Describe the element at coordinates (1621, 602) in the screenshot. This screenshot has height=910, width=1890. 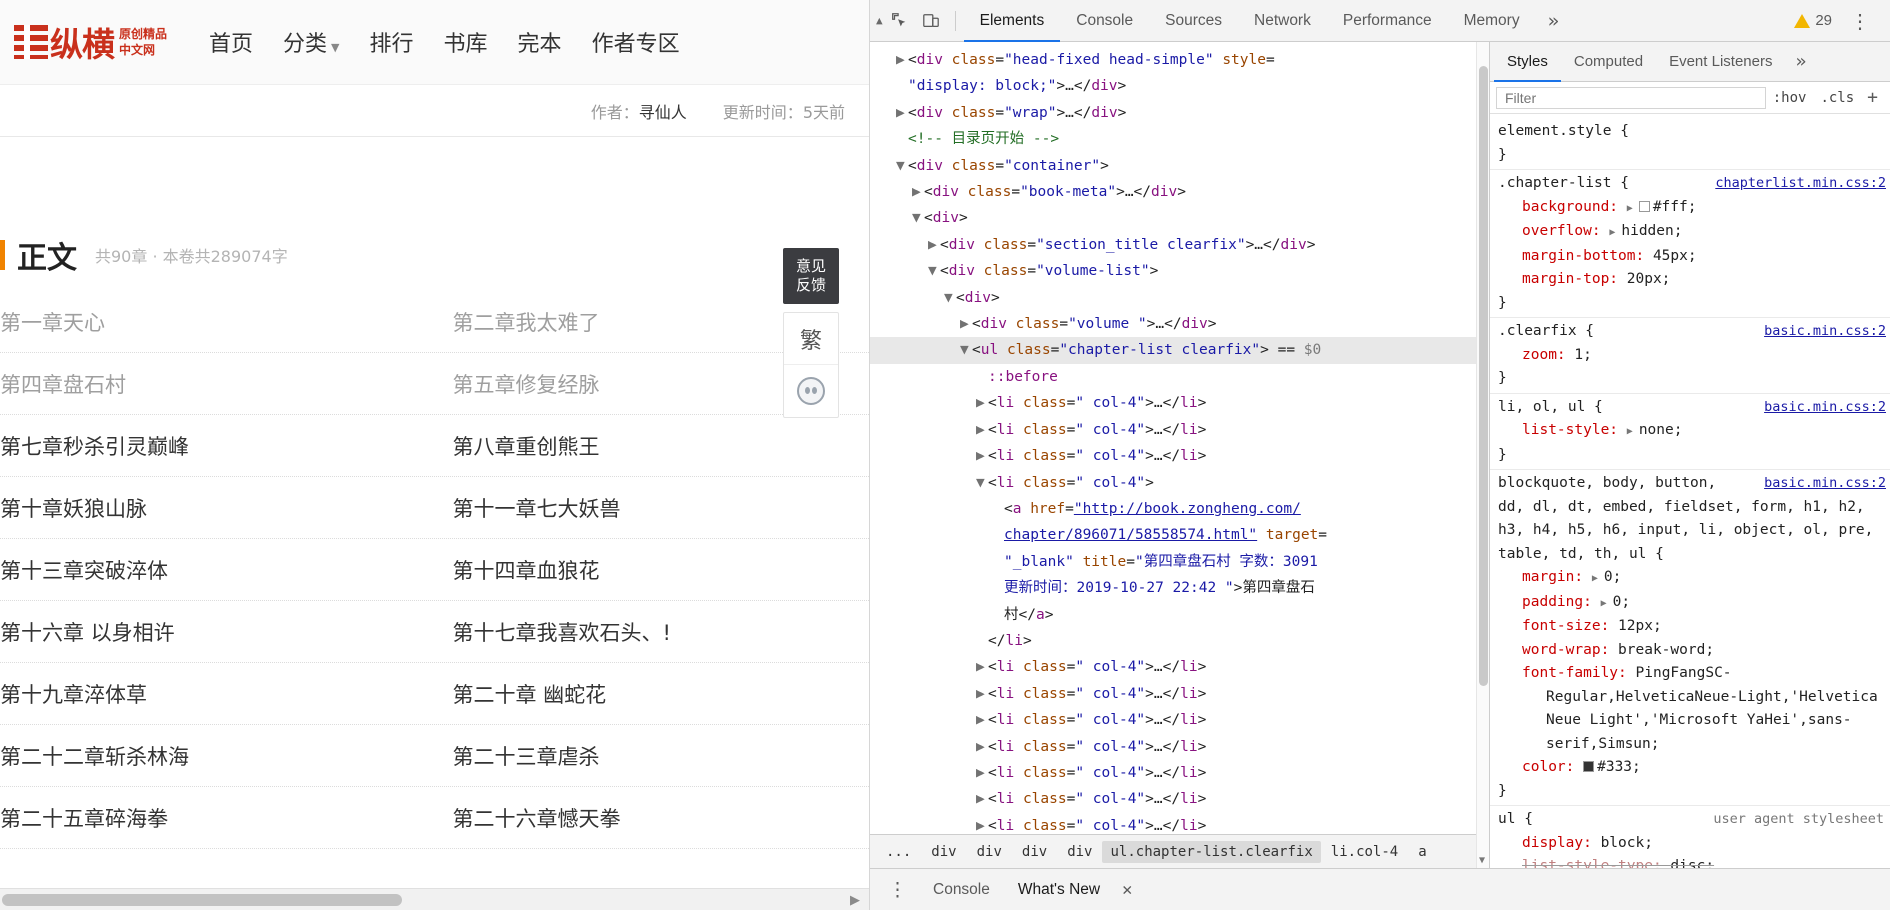
I see `css-value: 0;` at that location.